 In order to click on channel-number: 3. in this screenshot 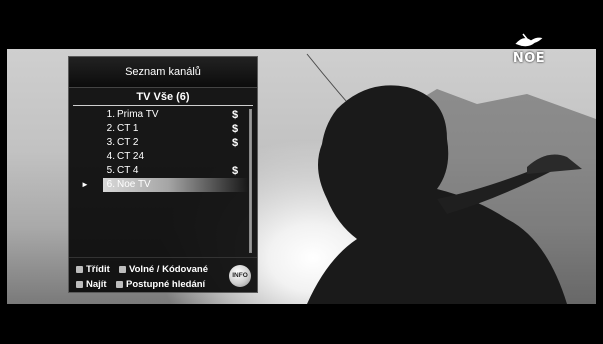, I will do `click(110, 142)`.